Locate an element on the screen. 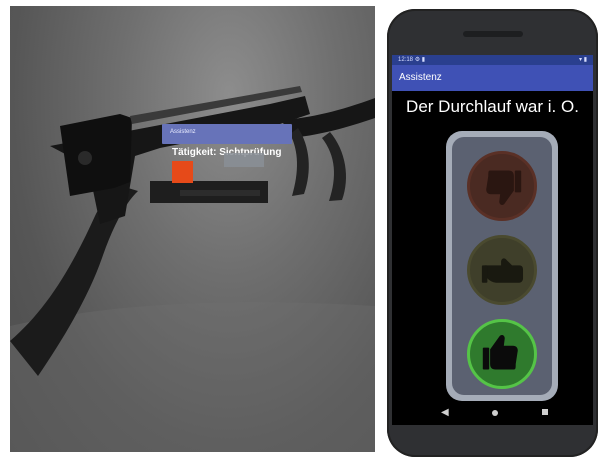 The height and width of the screenshot is (460, 604). glasses-hud-display: Assistenz Tätigkeit: Sichtprüfung is located at coordinates (227, 153).